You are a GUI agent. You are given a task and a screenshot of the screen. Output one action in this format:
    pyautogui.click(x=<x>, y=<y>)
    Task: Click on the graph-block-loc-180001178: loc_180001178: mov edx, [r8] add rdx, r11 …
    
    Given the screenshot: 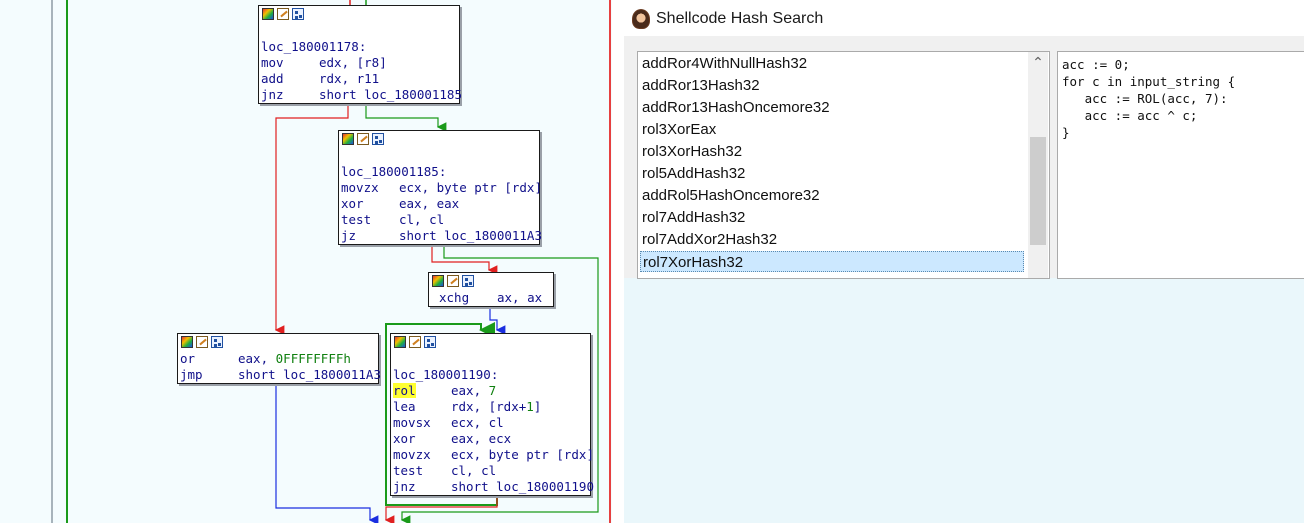 What is the action you would take?
    pyautogui.click(x=360, y=54)
    